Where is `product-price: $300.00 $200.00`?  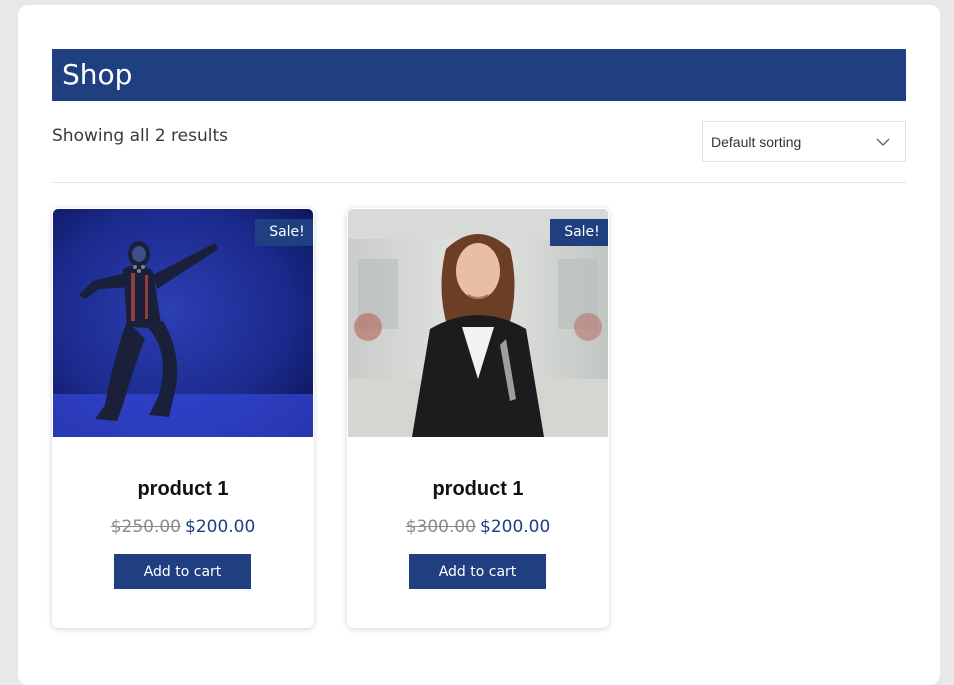 product-price: $300.00 $200.00 is located at coordinates (478, 527).